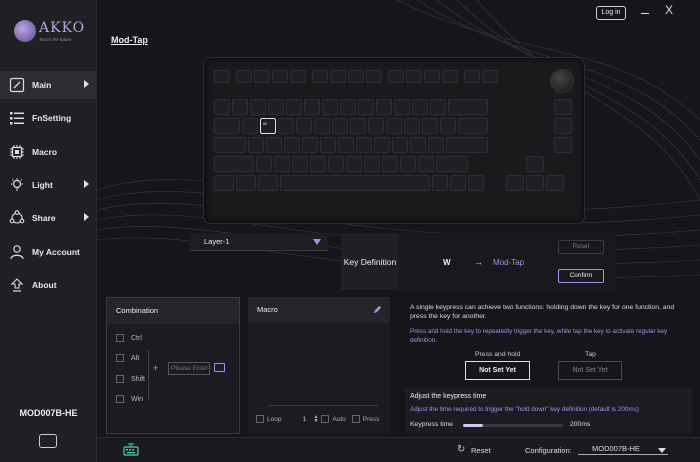 The width and height of the screenshot is (700, 462). I want to click on sidebar-item-about: About, so click(48, 285).